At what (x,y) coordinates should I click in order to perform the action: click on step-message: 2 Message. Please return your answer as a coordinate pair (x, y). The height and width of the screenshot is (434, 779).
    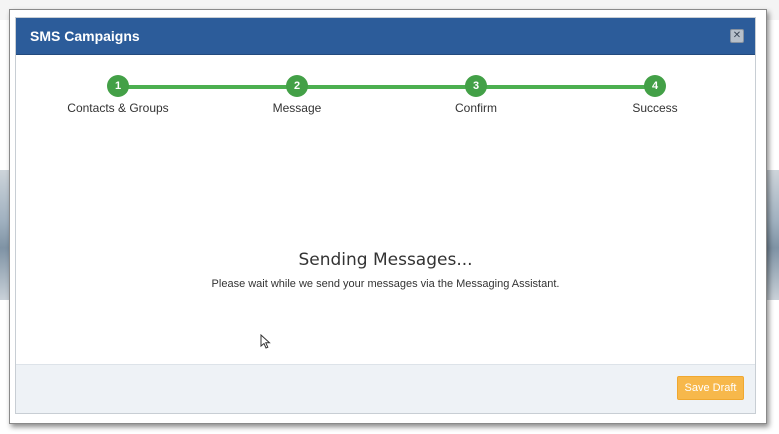
    Looking at the image, I should click on (297, 95).